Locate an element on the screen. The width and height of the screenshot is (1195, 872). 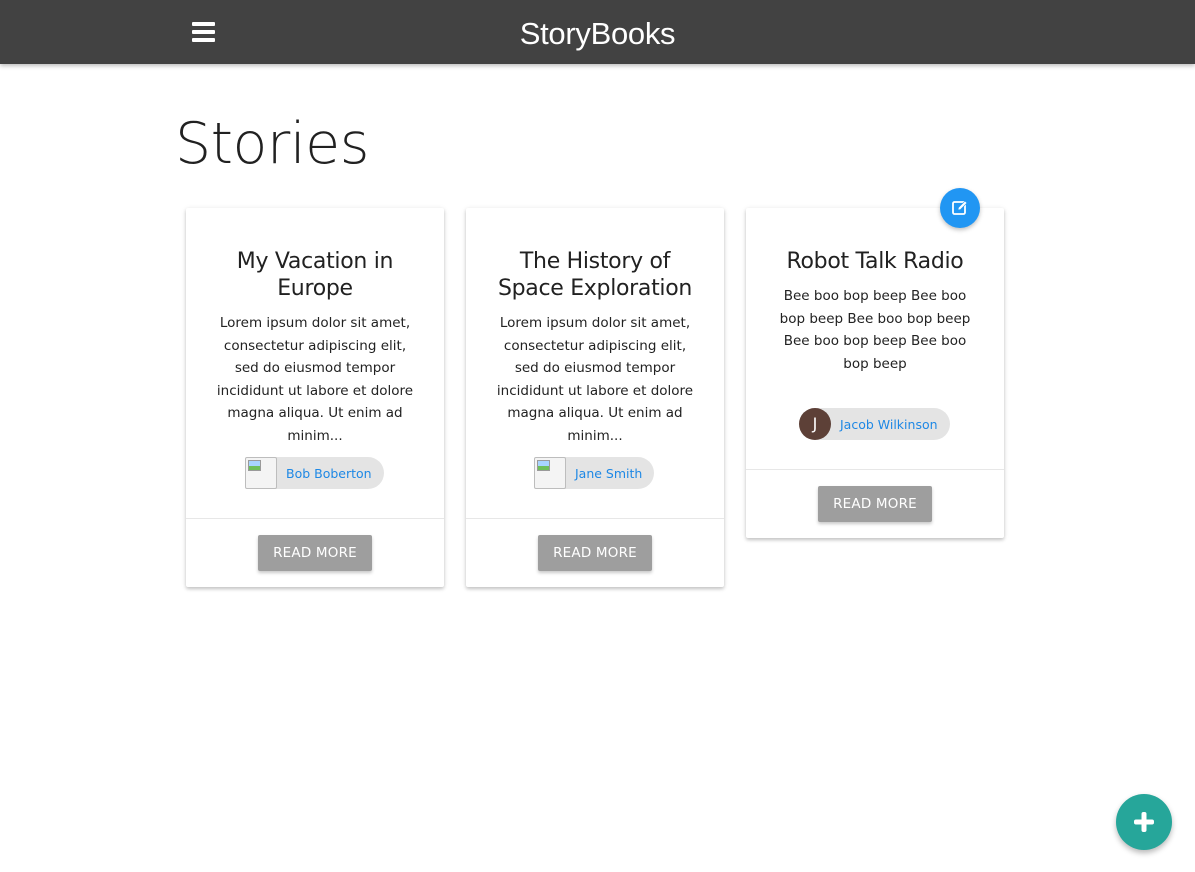
author-chip: J Jacob Wilkinson is located at coordinates (874, 424).